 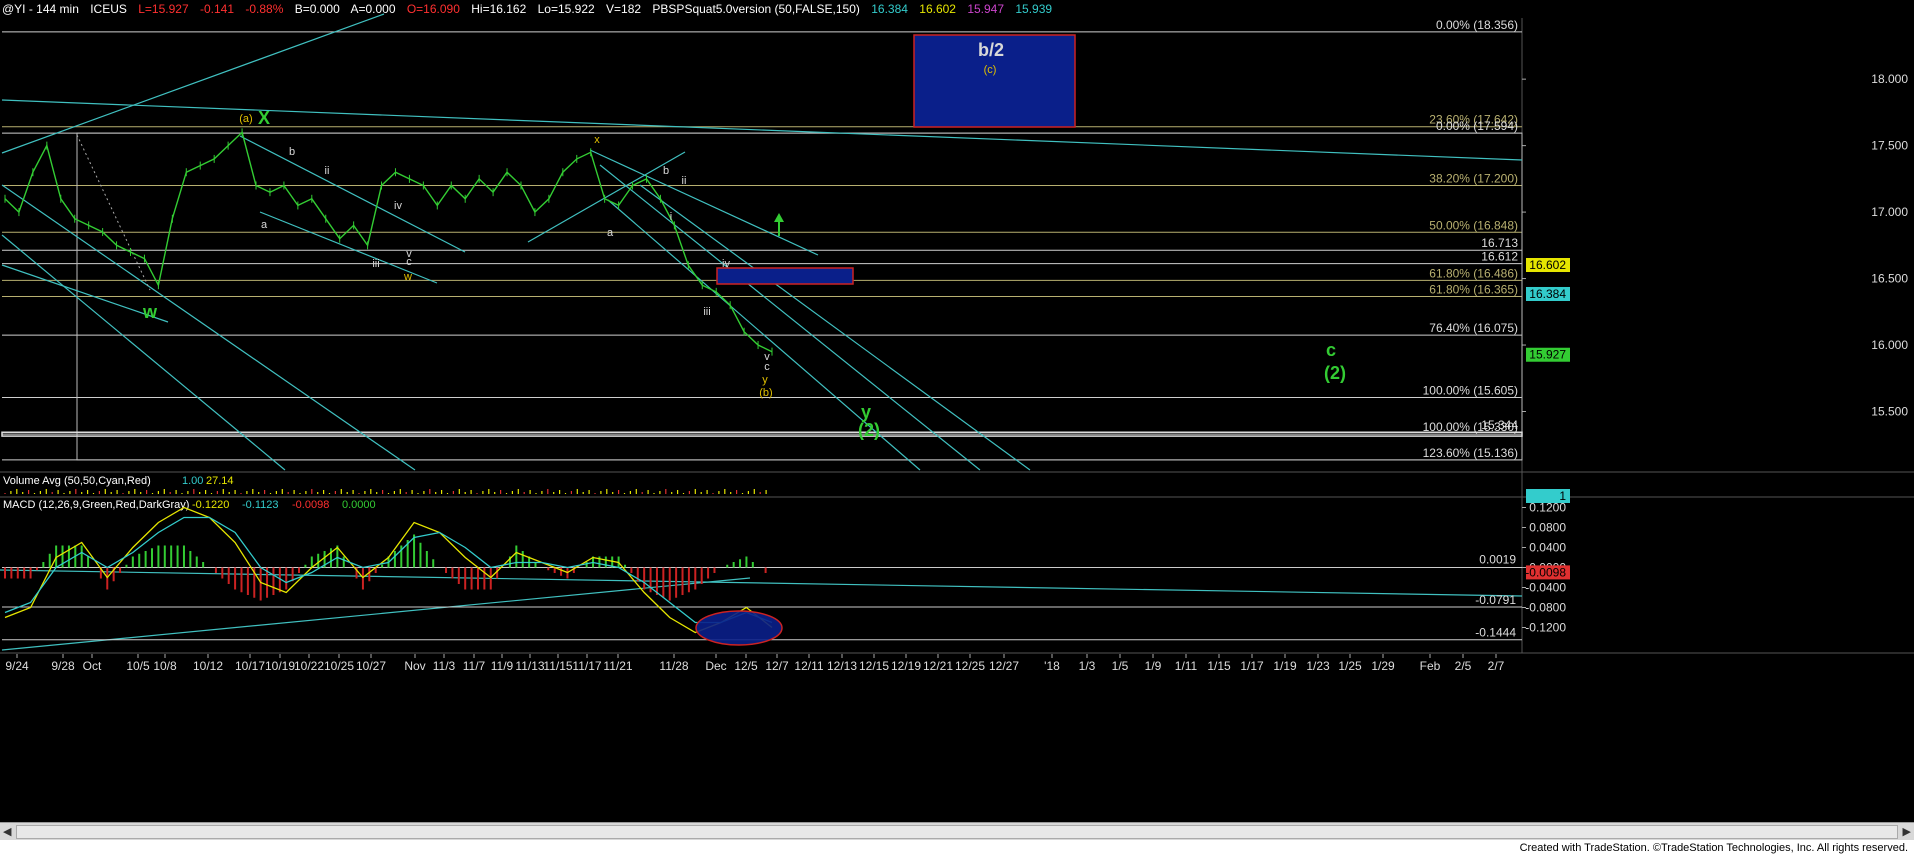 I want to click on macd-value: -0.1220, so click(x=210, y=505).